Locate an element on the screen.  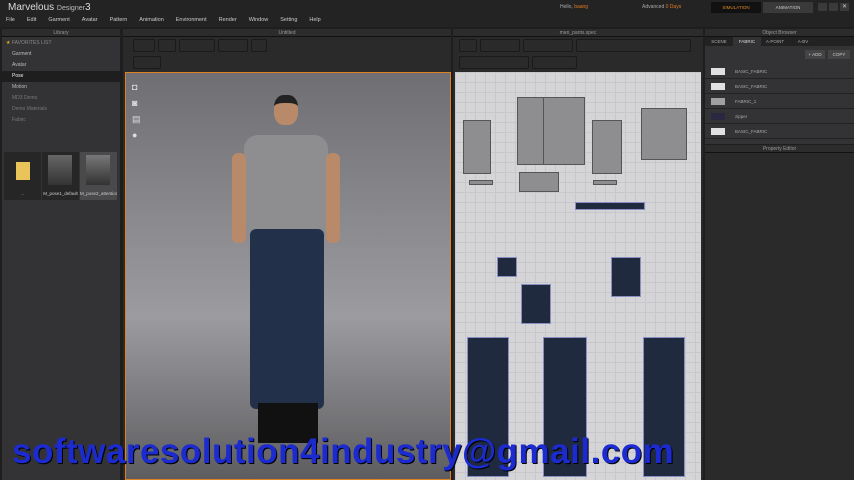
menu-render: Render is located at coordinates (228, 20).